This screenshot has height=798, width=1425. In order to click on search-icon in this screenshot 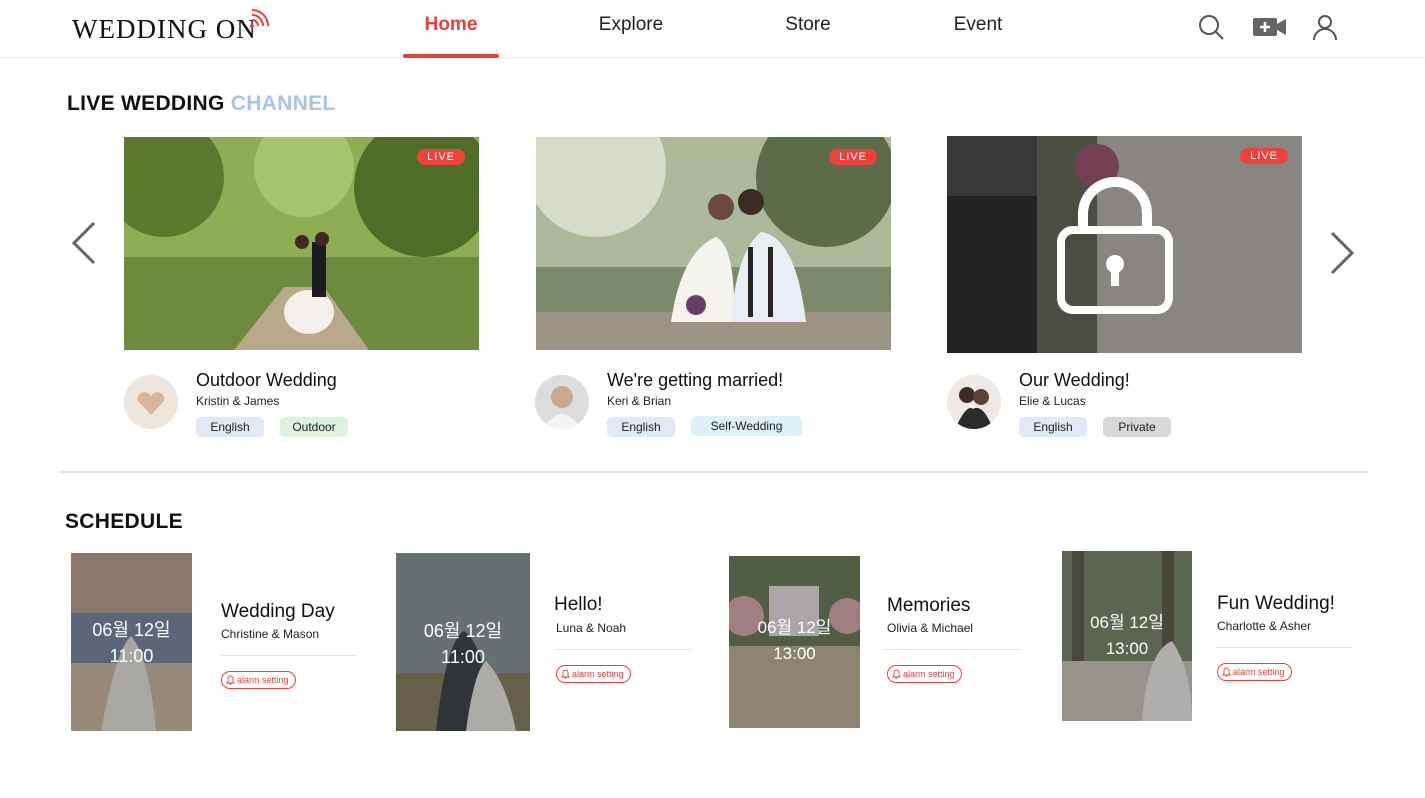, I will do `click(1211, 27)`.